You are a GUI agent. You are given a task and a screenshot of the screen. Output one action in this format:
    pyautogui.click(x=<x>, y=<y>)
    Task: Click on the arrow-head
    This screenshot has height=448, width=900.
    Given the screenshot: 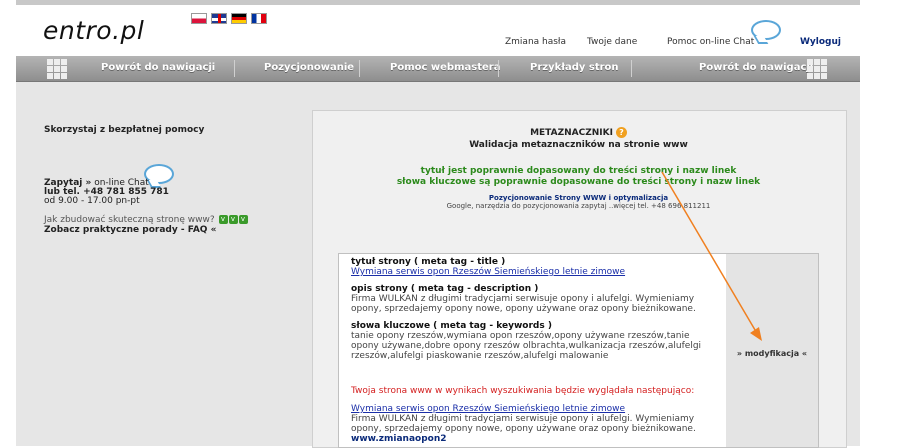 What is the action you would take?
    pyautogui.click(x=756, y=334)
    